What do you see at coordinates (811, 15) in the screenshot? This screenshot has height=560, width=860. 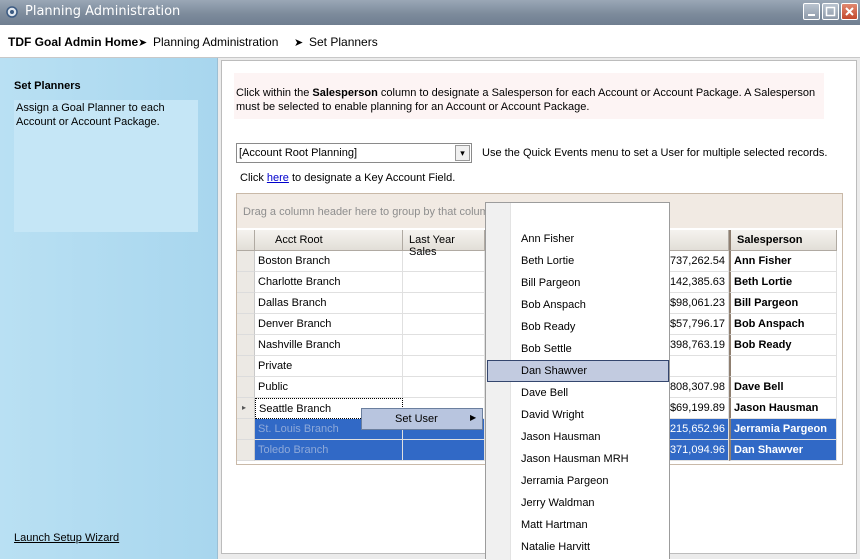 I see `minimize-icon` at bounding box center [811, 15].